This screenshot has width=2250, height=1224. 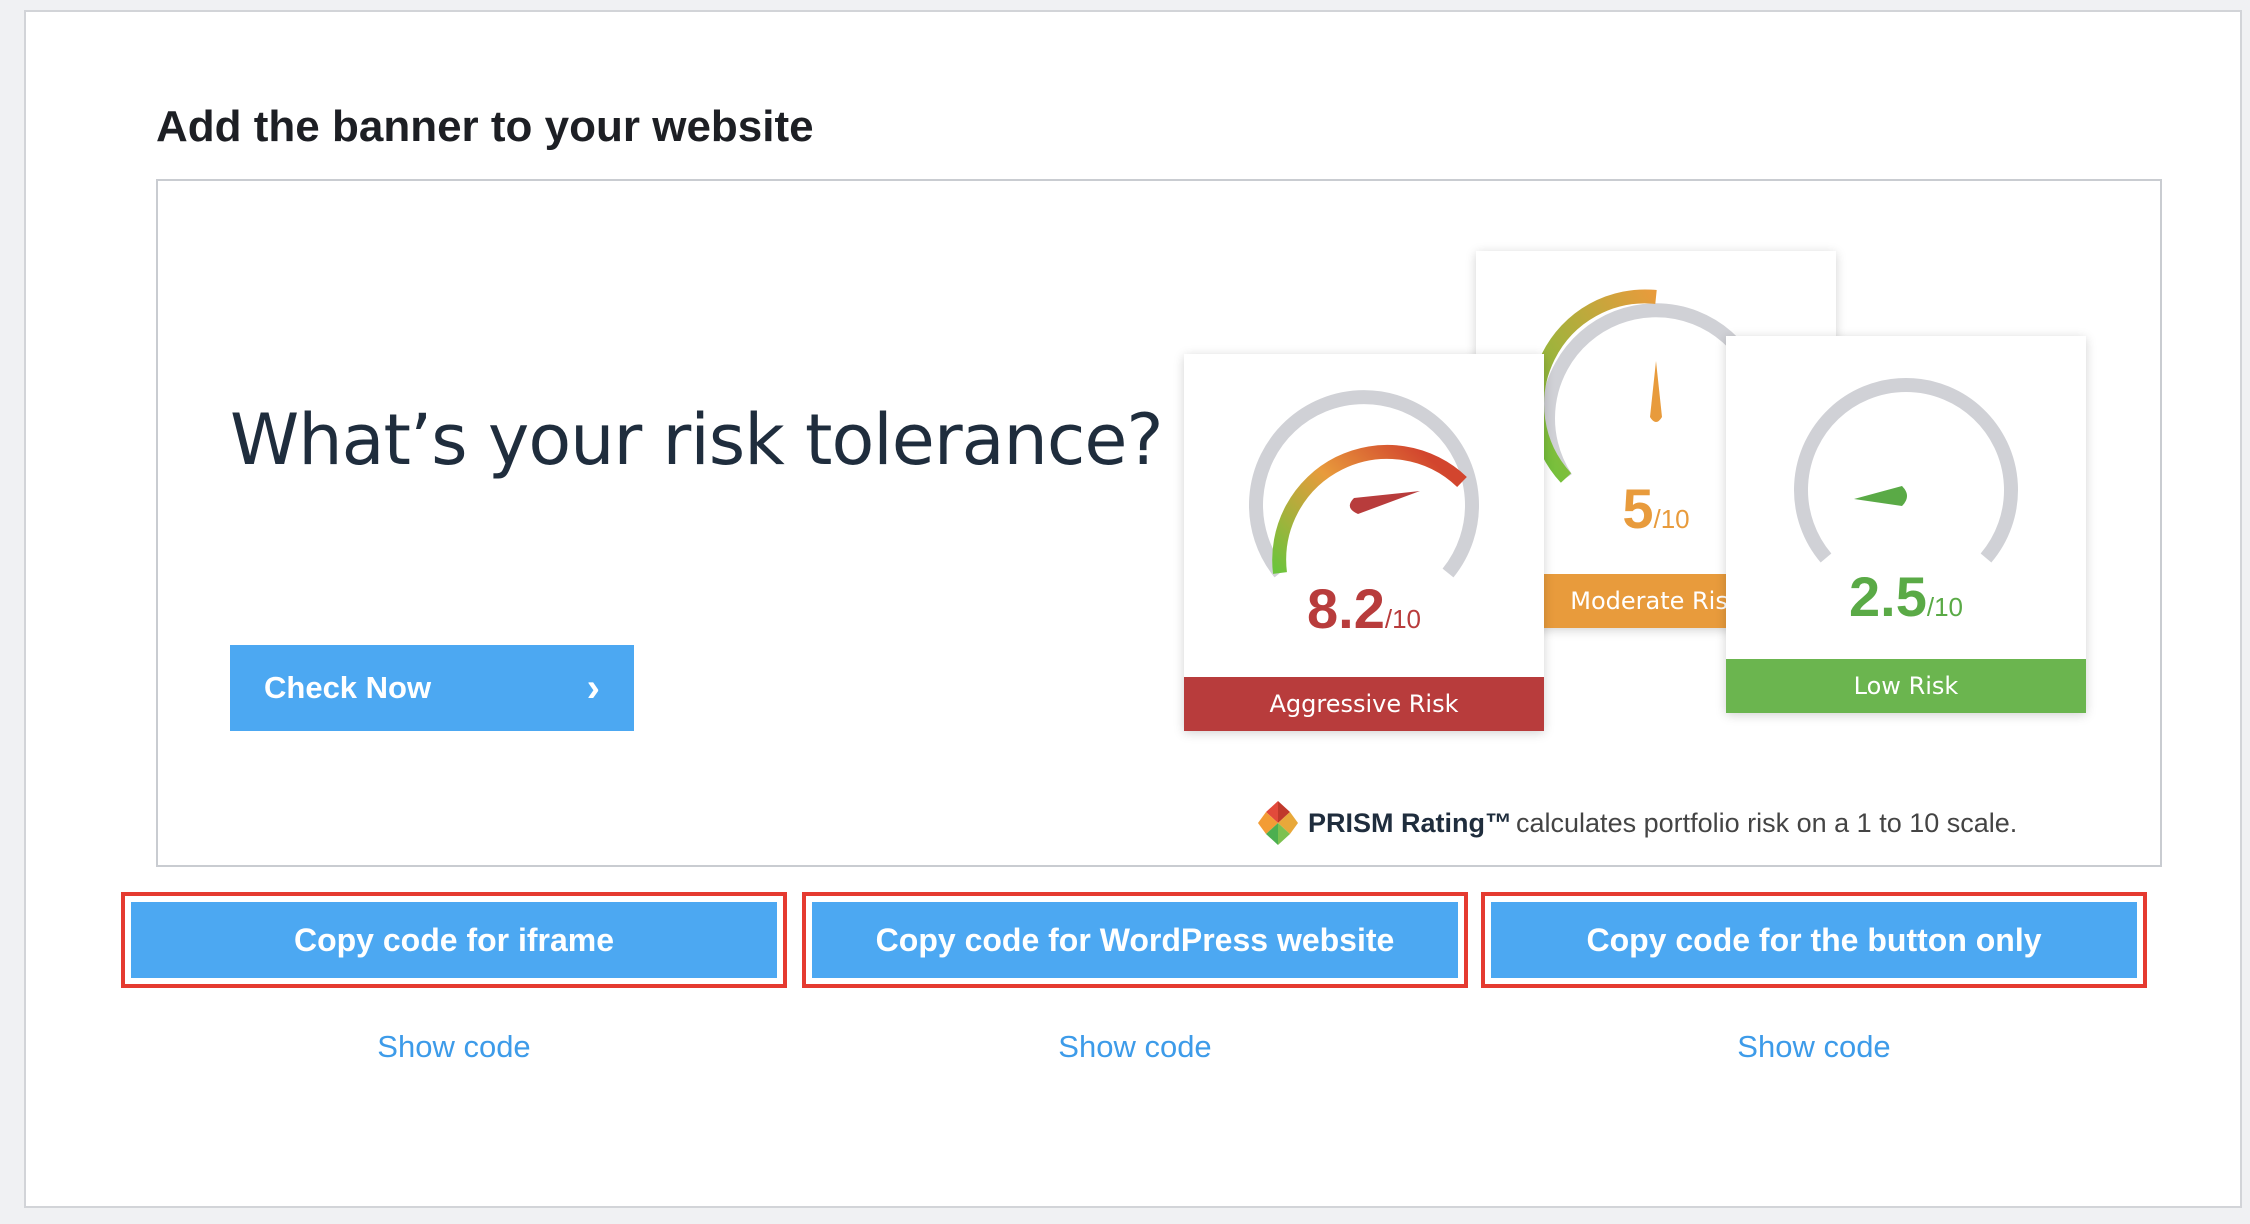 I want to click on highlight-frame-iframe: Copy code for iframe, so click(x=454, y=940).